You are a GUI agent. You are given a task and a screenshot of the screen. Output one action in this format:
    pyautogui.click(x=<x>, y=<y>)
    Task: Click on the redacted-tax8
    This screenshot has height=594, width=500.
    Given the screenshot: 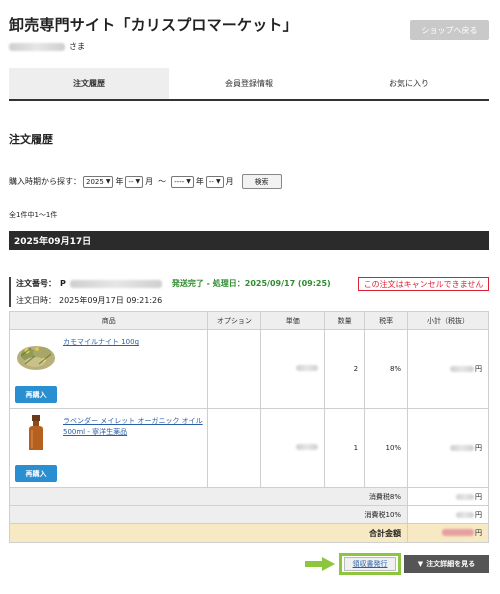 What is the action you would take?
    pyautogui.click(x=465, y=496)
    